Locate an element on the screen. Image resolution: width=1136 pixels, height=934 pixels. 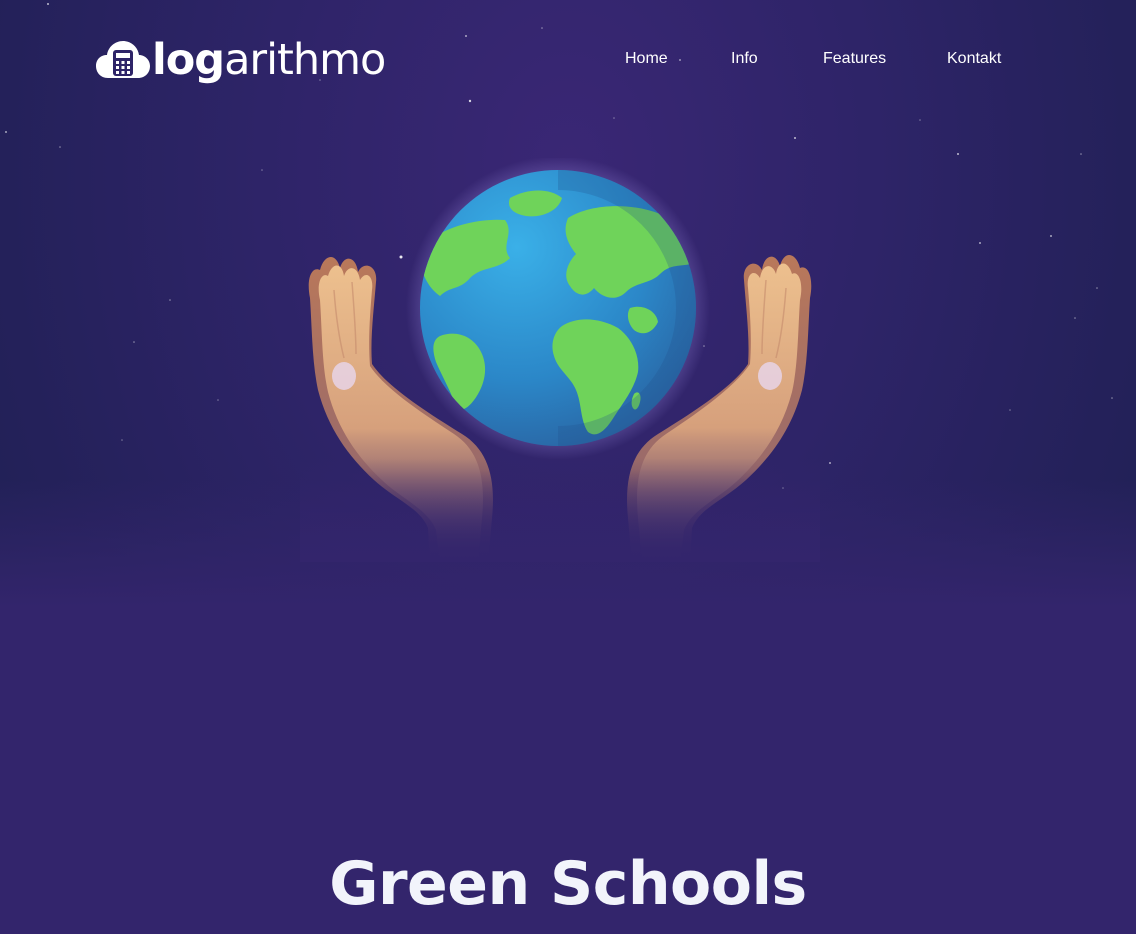
nav-features-link: Features is located at coordinates (854, 59).